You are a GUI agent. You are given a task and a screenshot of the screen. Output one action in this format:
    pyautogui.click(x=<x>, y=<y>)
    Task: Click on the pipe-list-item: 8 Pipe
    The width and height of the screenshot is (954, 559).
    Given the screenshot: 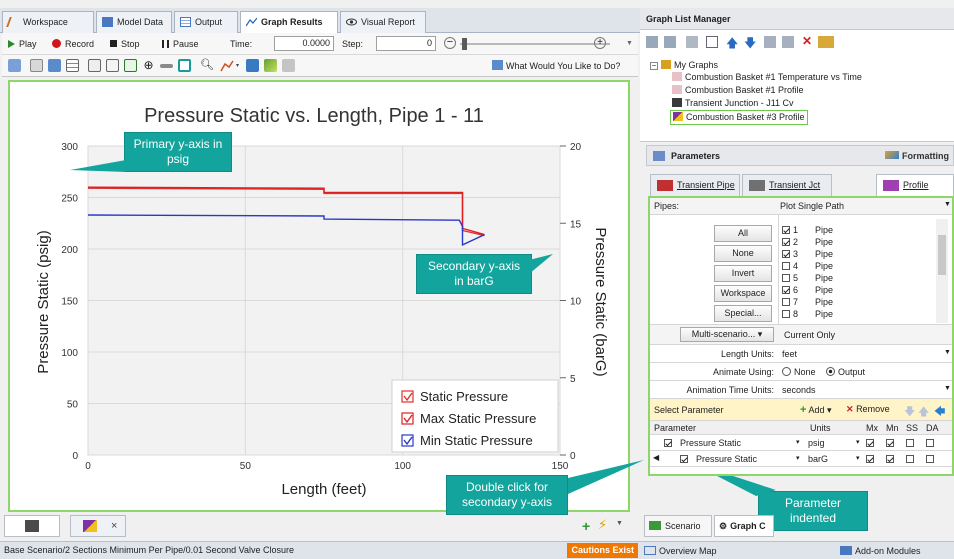 What is the action you would take?
    pyautogui.click(x=807, y=315)
    